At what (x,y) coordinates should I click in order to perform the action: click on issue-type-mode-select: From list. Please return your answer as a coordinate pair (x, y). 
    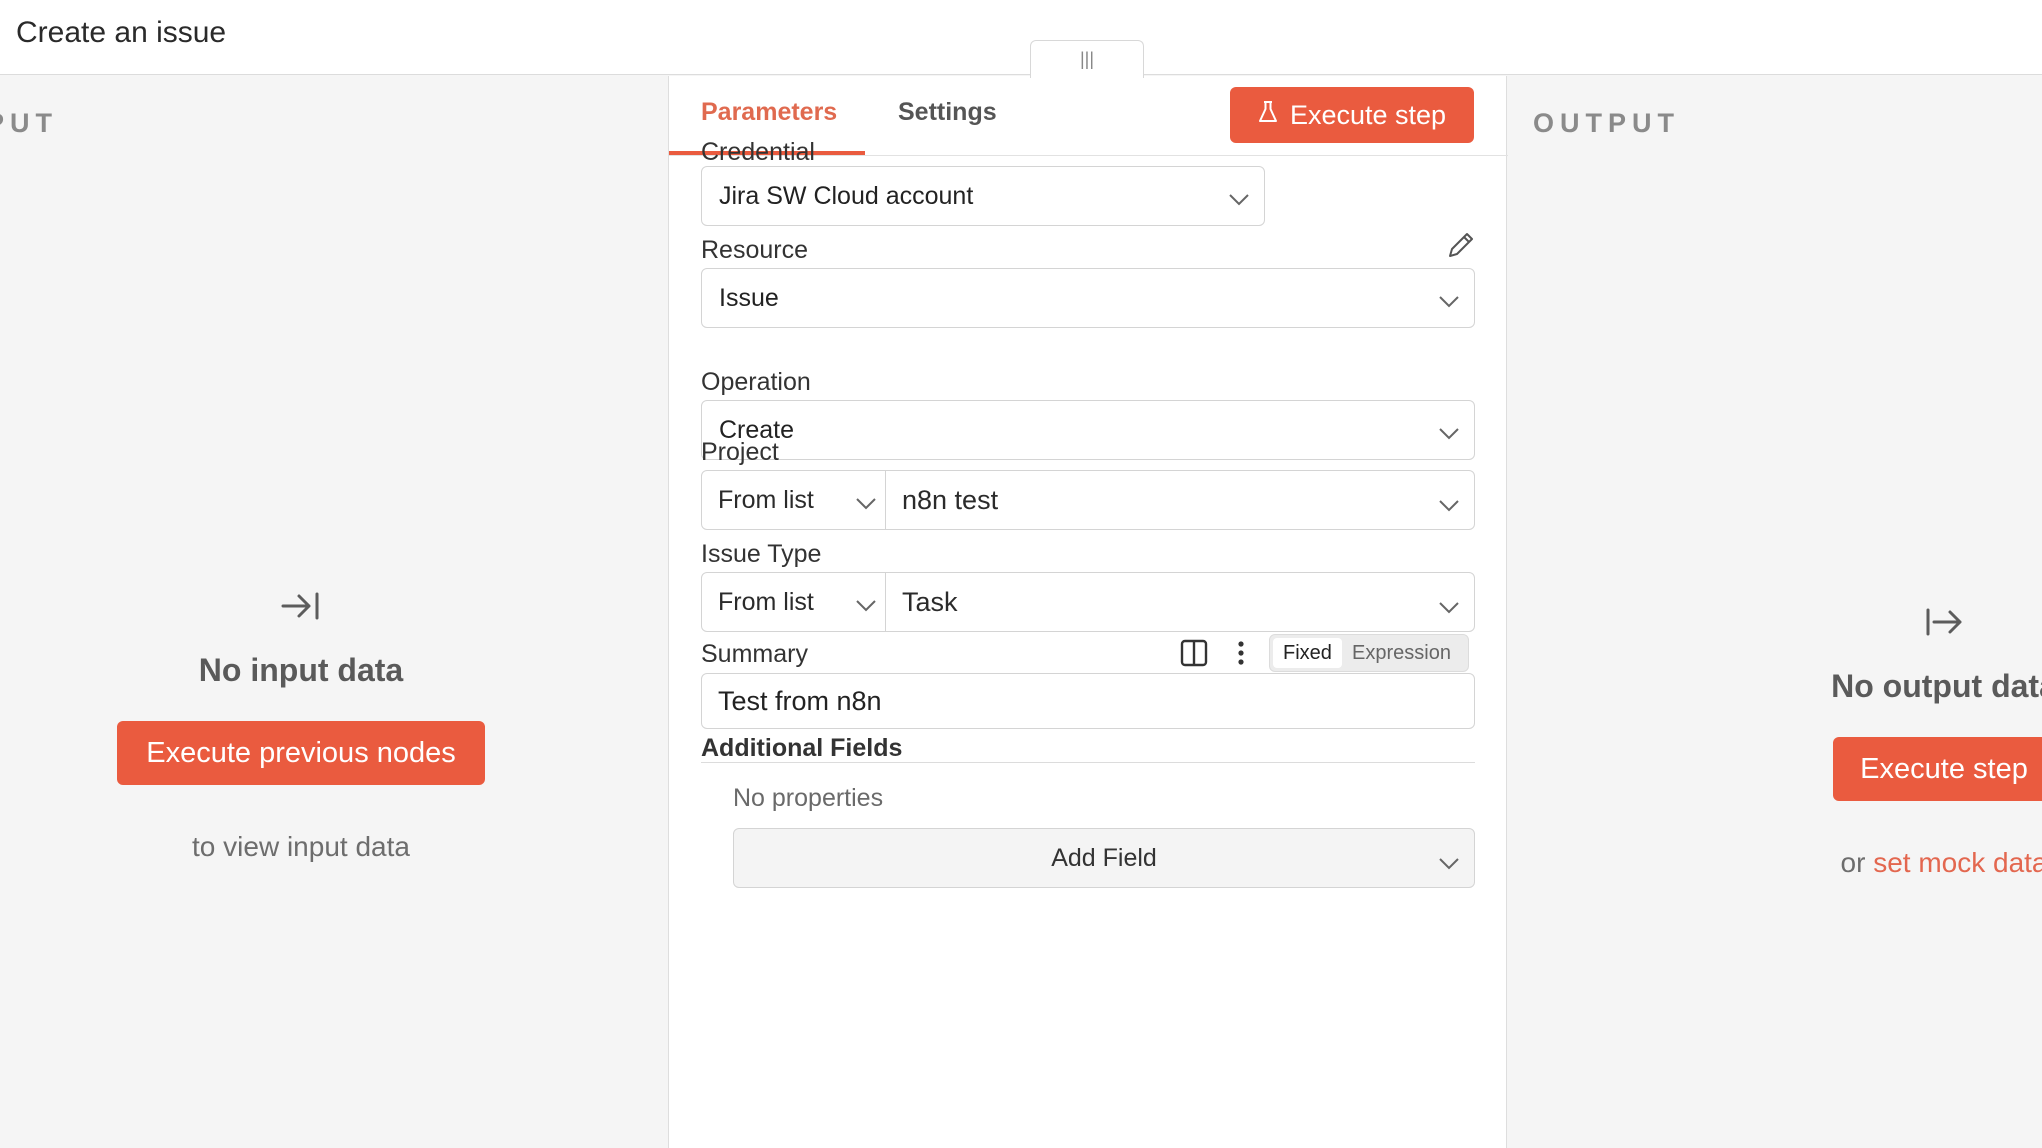
    Looking at the image, I should click on (794, 602).